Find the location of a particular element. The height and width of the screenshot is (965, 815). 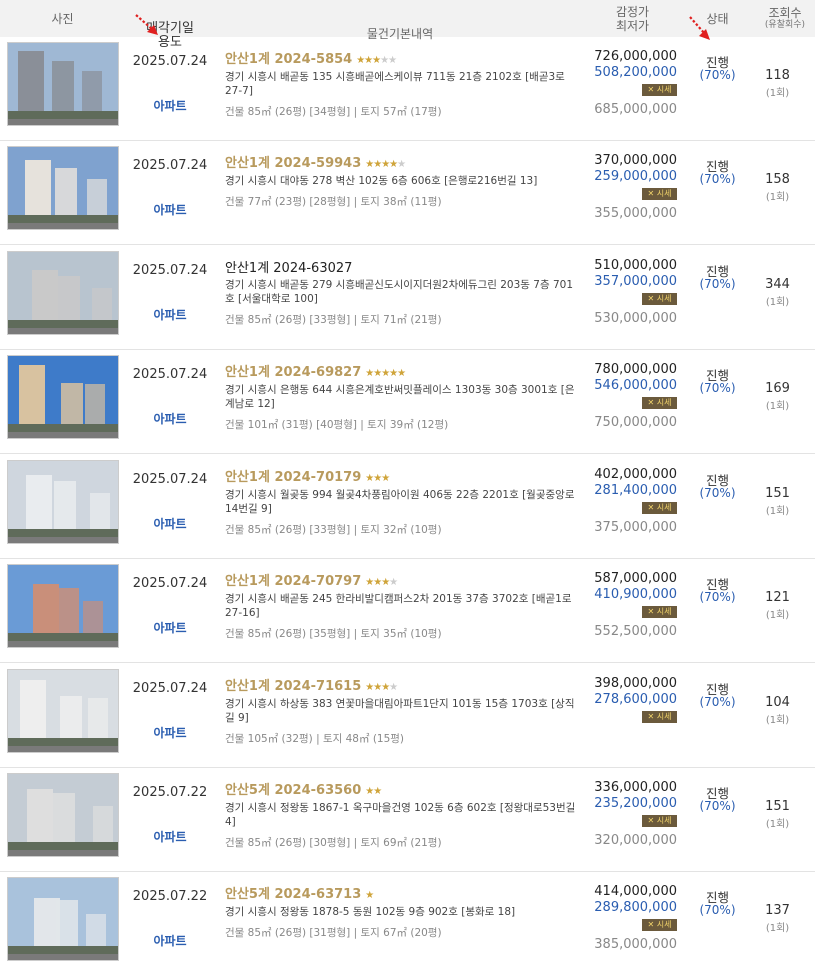

case-number: 안산1계 2024-70179 is located at coordinates (293, 477).